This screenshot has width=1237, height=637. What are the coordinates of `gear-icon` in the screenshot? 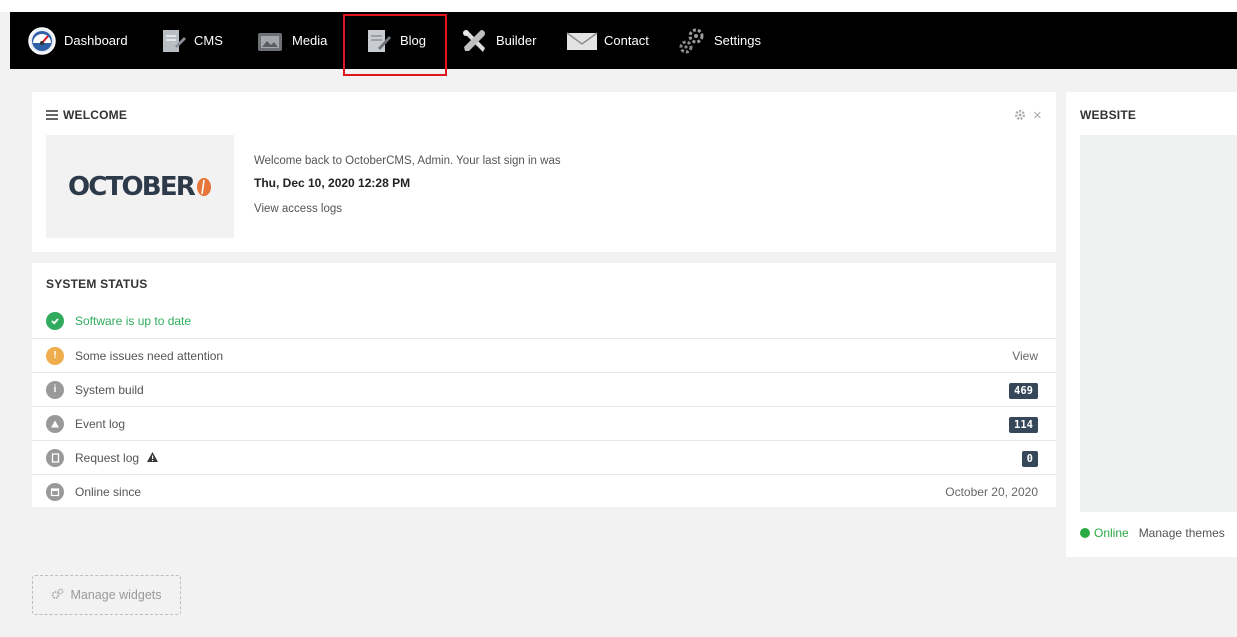 It's located at (1020, 116).